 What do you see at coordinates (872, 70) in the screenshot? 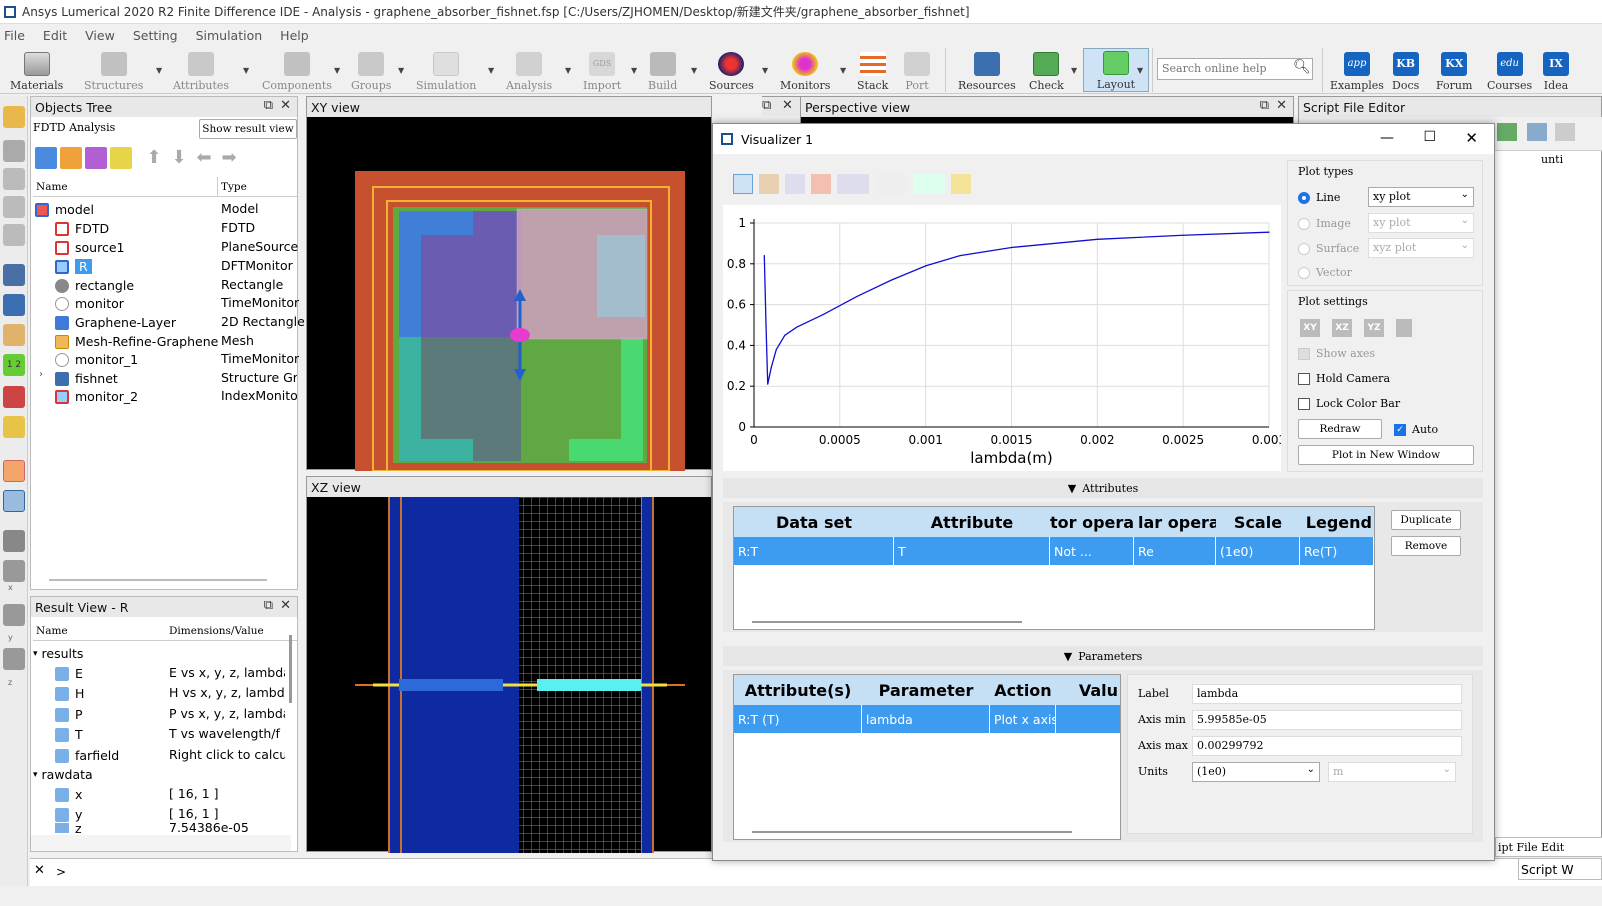
I see `stack-button: Stack` at bounding box center [872, 70].